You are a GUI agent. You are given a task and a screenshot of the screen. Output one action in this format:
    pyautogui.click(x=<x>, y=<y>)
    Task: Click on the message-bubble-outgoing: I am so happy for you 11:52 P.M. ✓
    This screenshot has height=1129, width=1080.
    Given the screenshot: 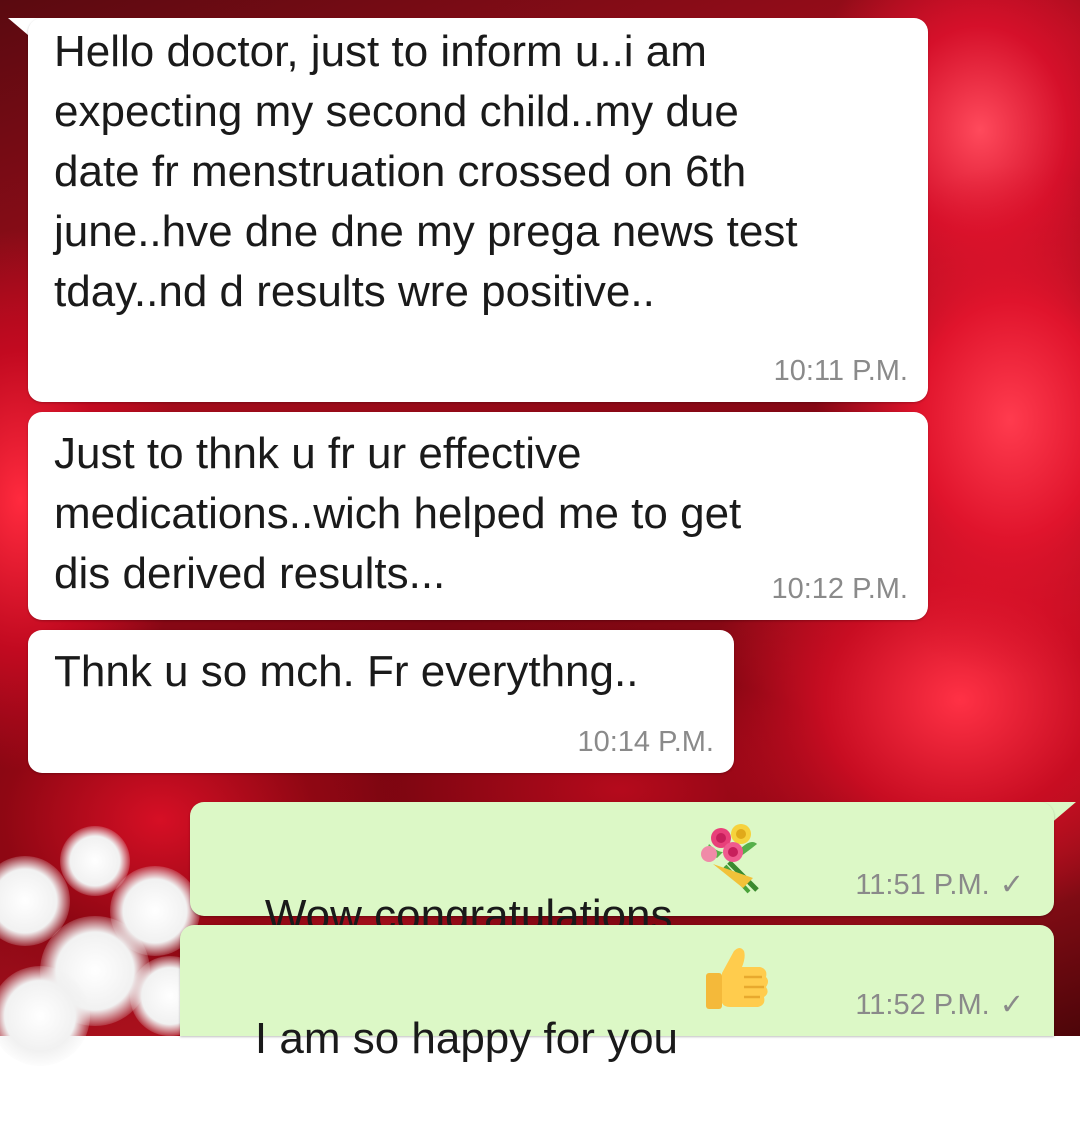 What is the action you would take?
    pyautogui.click(x=617, y=994)
    